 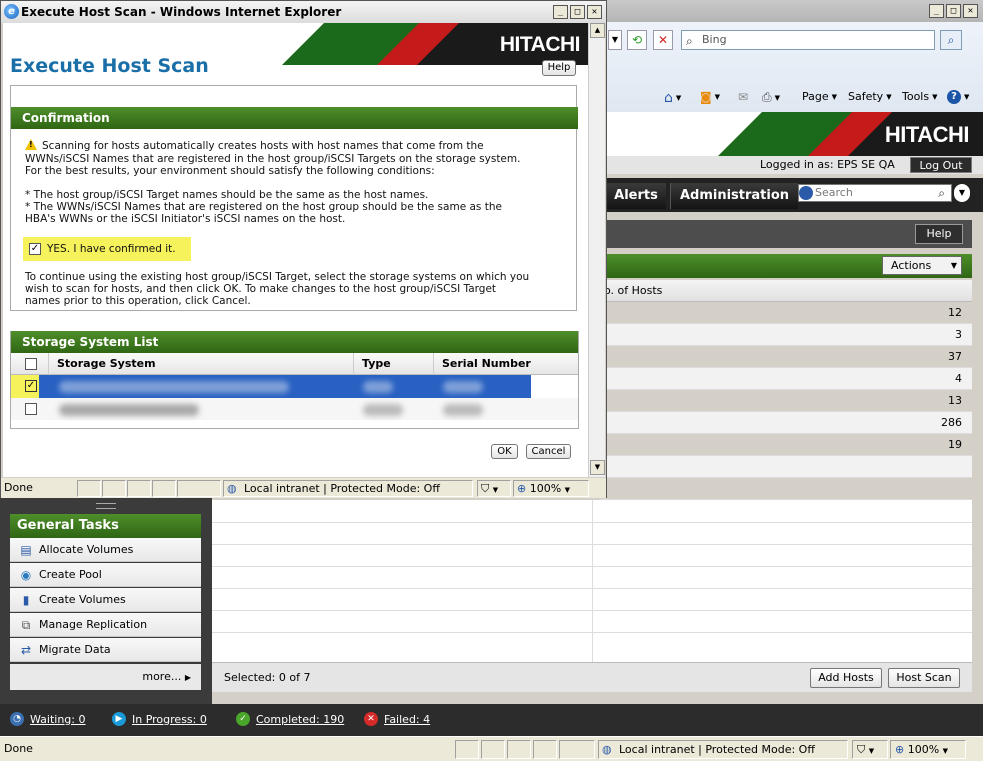 I want to click on redacted-type, so click(x=383, y=410).